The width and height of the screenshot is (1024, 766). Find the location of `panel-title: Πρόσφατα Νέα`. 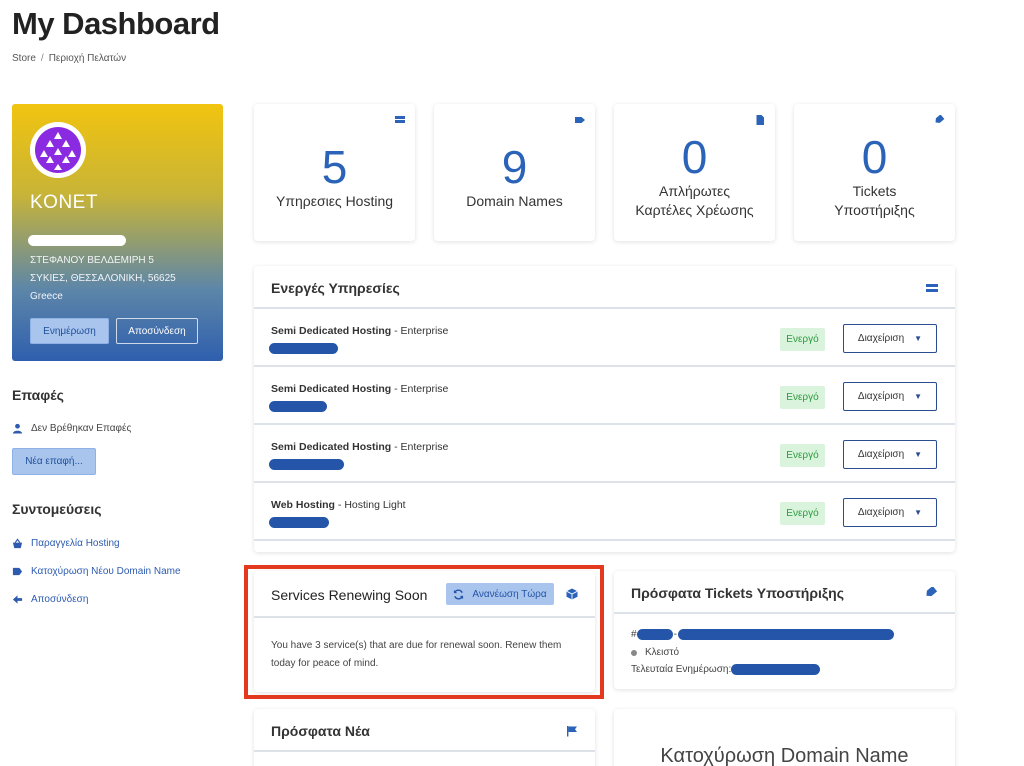

panel-title: Πρόσφατα Νέα is located at coordinates (320, 731).